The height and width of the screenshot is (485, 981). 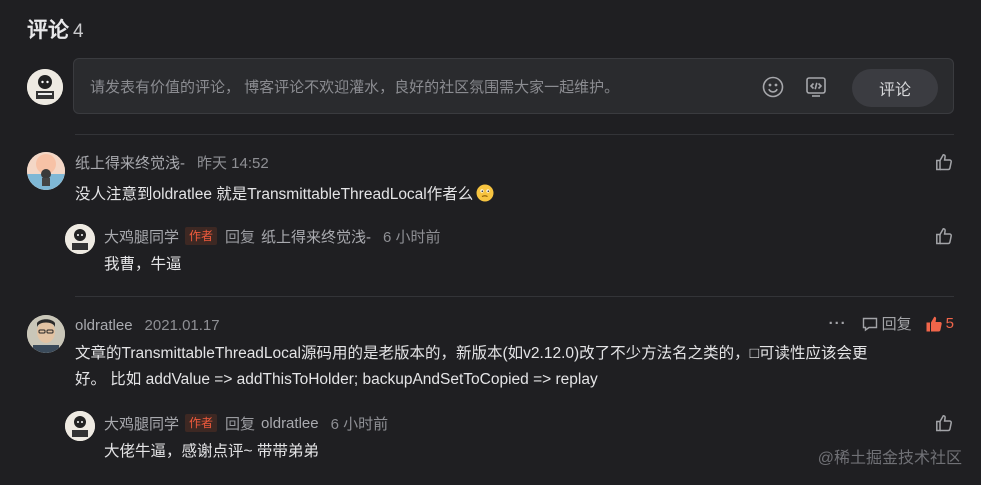 I want to click on comment-meta: 纸上得来终觉浅- 昨天 14:52, so click(x=172, y=162).